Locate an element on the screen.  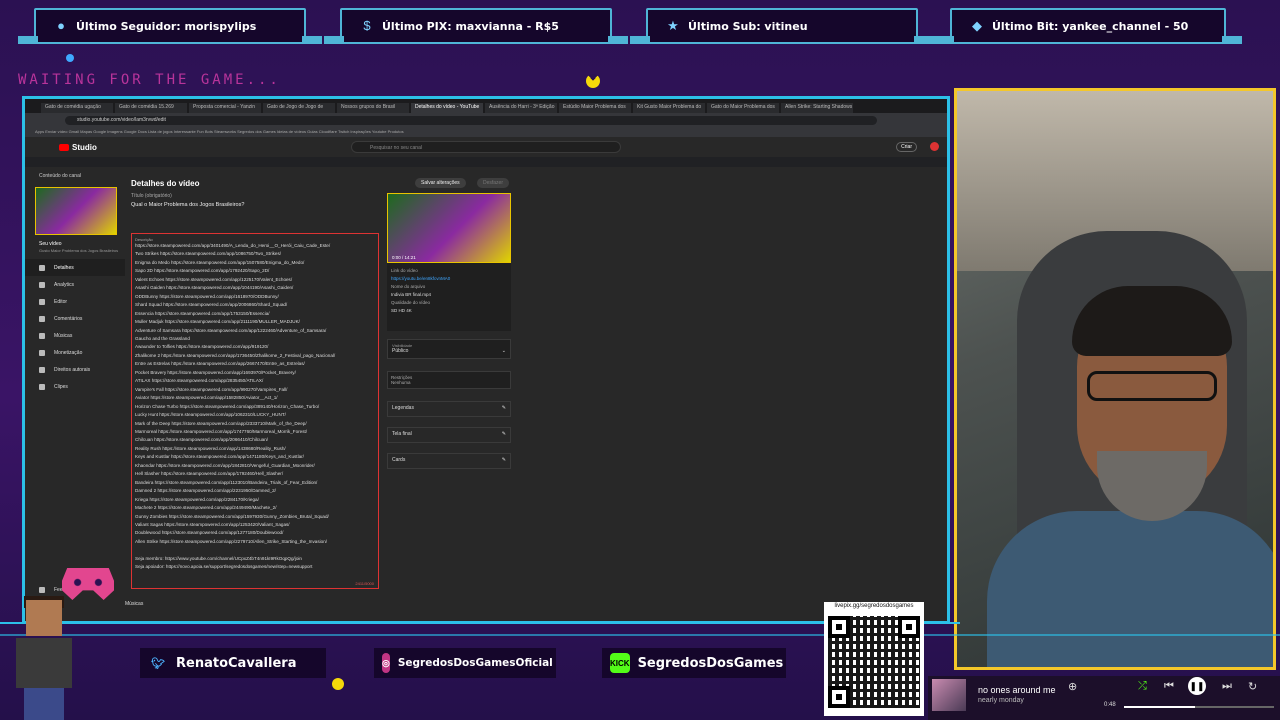
sidebar-item-label: Músicas is located at coordinates (63, 335).